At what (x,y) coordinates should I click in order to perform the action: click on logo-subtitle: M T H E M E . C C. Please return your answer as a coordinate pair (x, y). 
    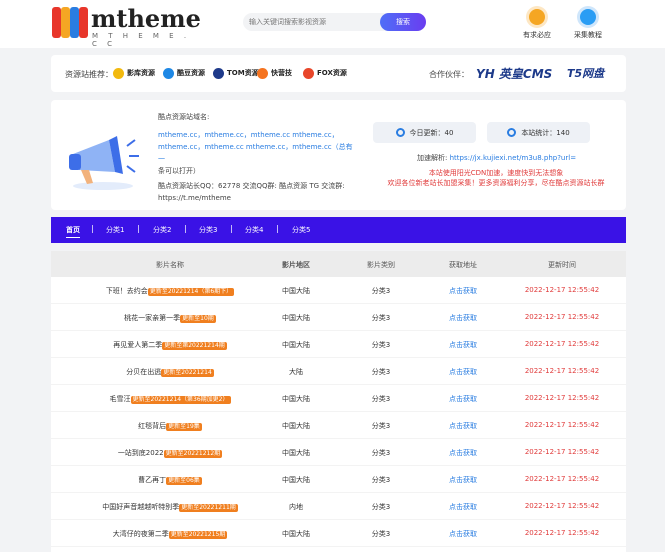
    Looking at the image, I should click on (141, 40).